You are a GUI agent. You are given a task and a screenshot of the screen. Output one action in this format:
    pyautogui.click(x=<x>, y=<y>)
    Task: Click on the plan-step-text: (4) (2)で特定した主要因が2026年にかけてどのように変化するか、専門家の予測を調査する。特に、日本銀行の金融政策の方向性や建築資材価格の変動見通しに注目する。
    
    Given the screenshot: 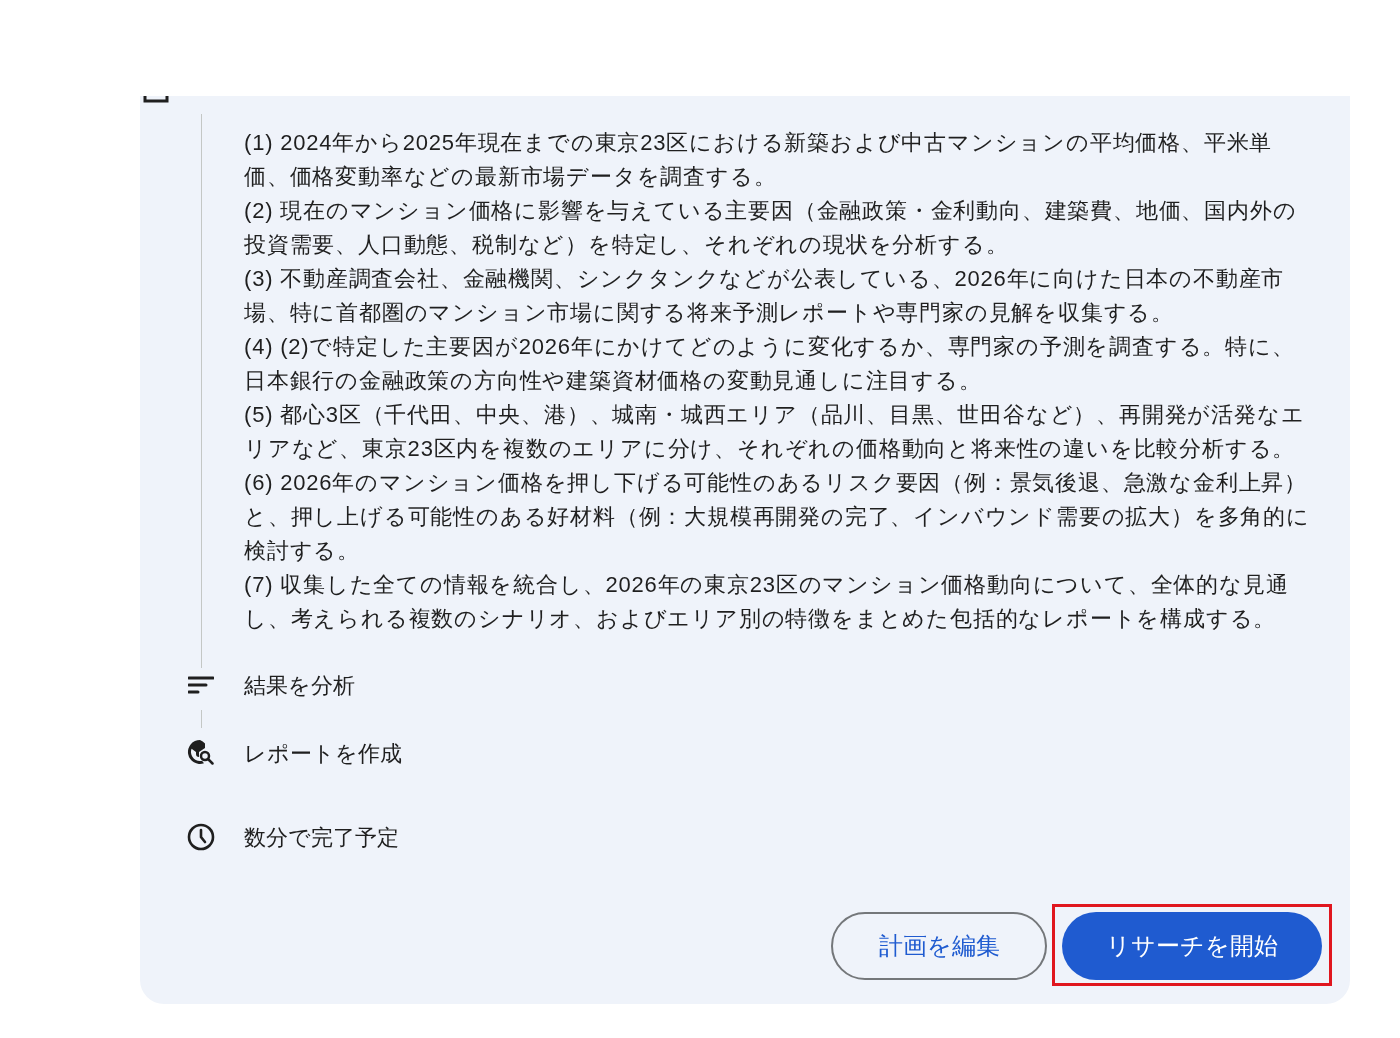 What is the action you would take?
    pyautogui.click(x=770, y=364)
    